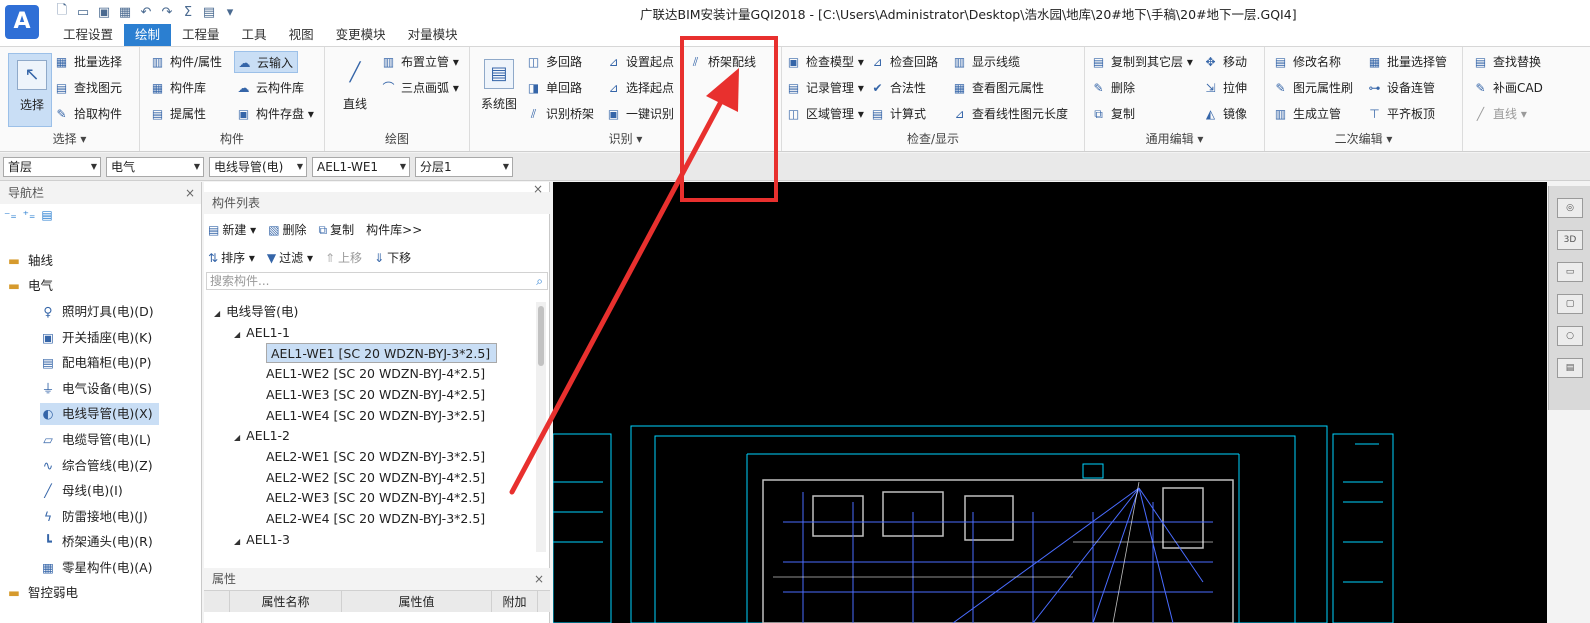 Image resolution: width=1590 pixels, height=623 pixels. What do you see at coordinates (262, 436) in the screenshot?
I see `tree-group: ◢ AEL1-2` at bounding box center [262, 436].